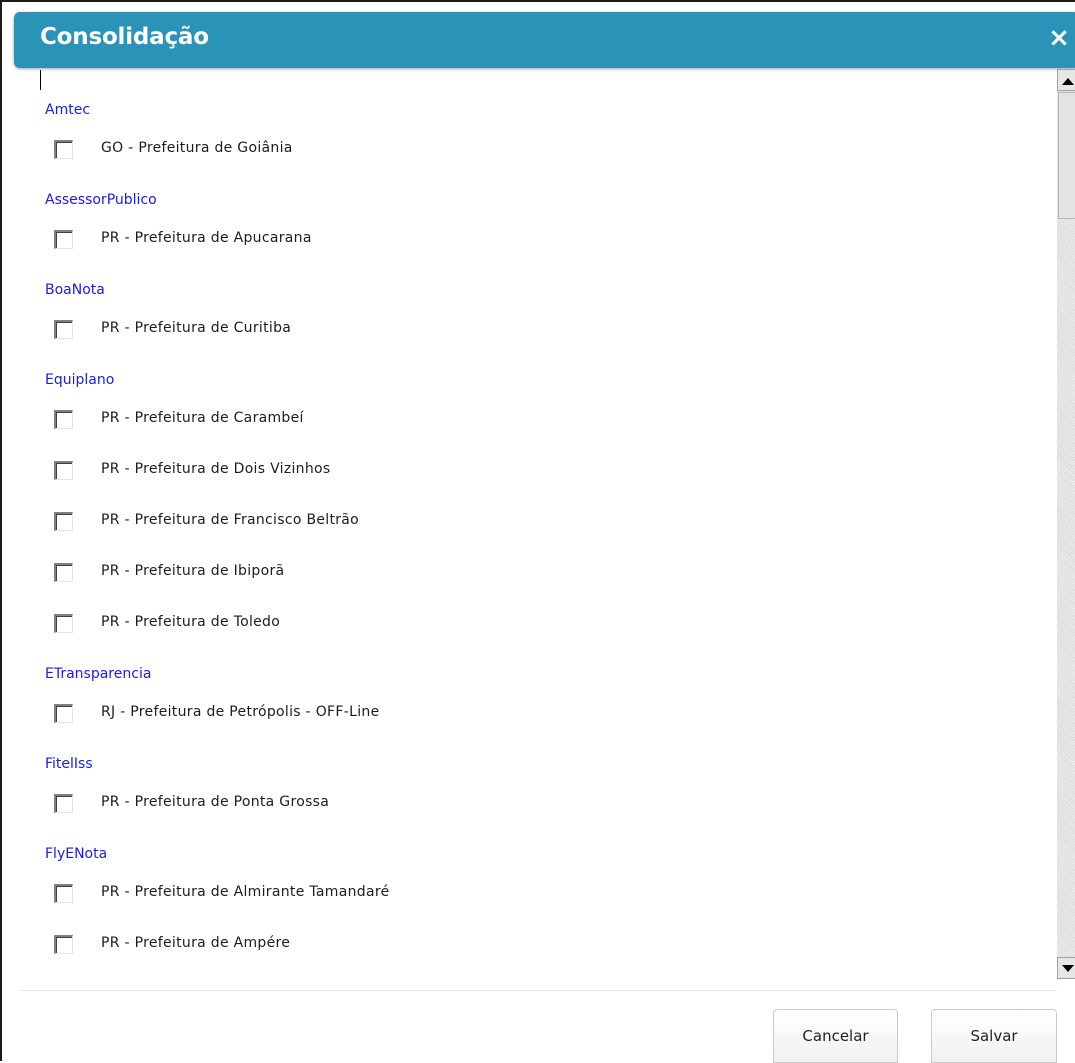  I want to click on scroll-up-button, so click(1066, 80).